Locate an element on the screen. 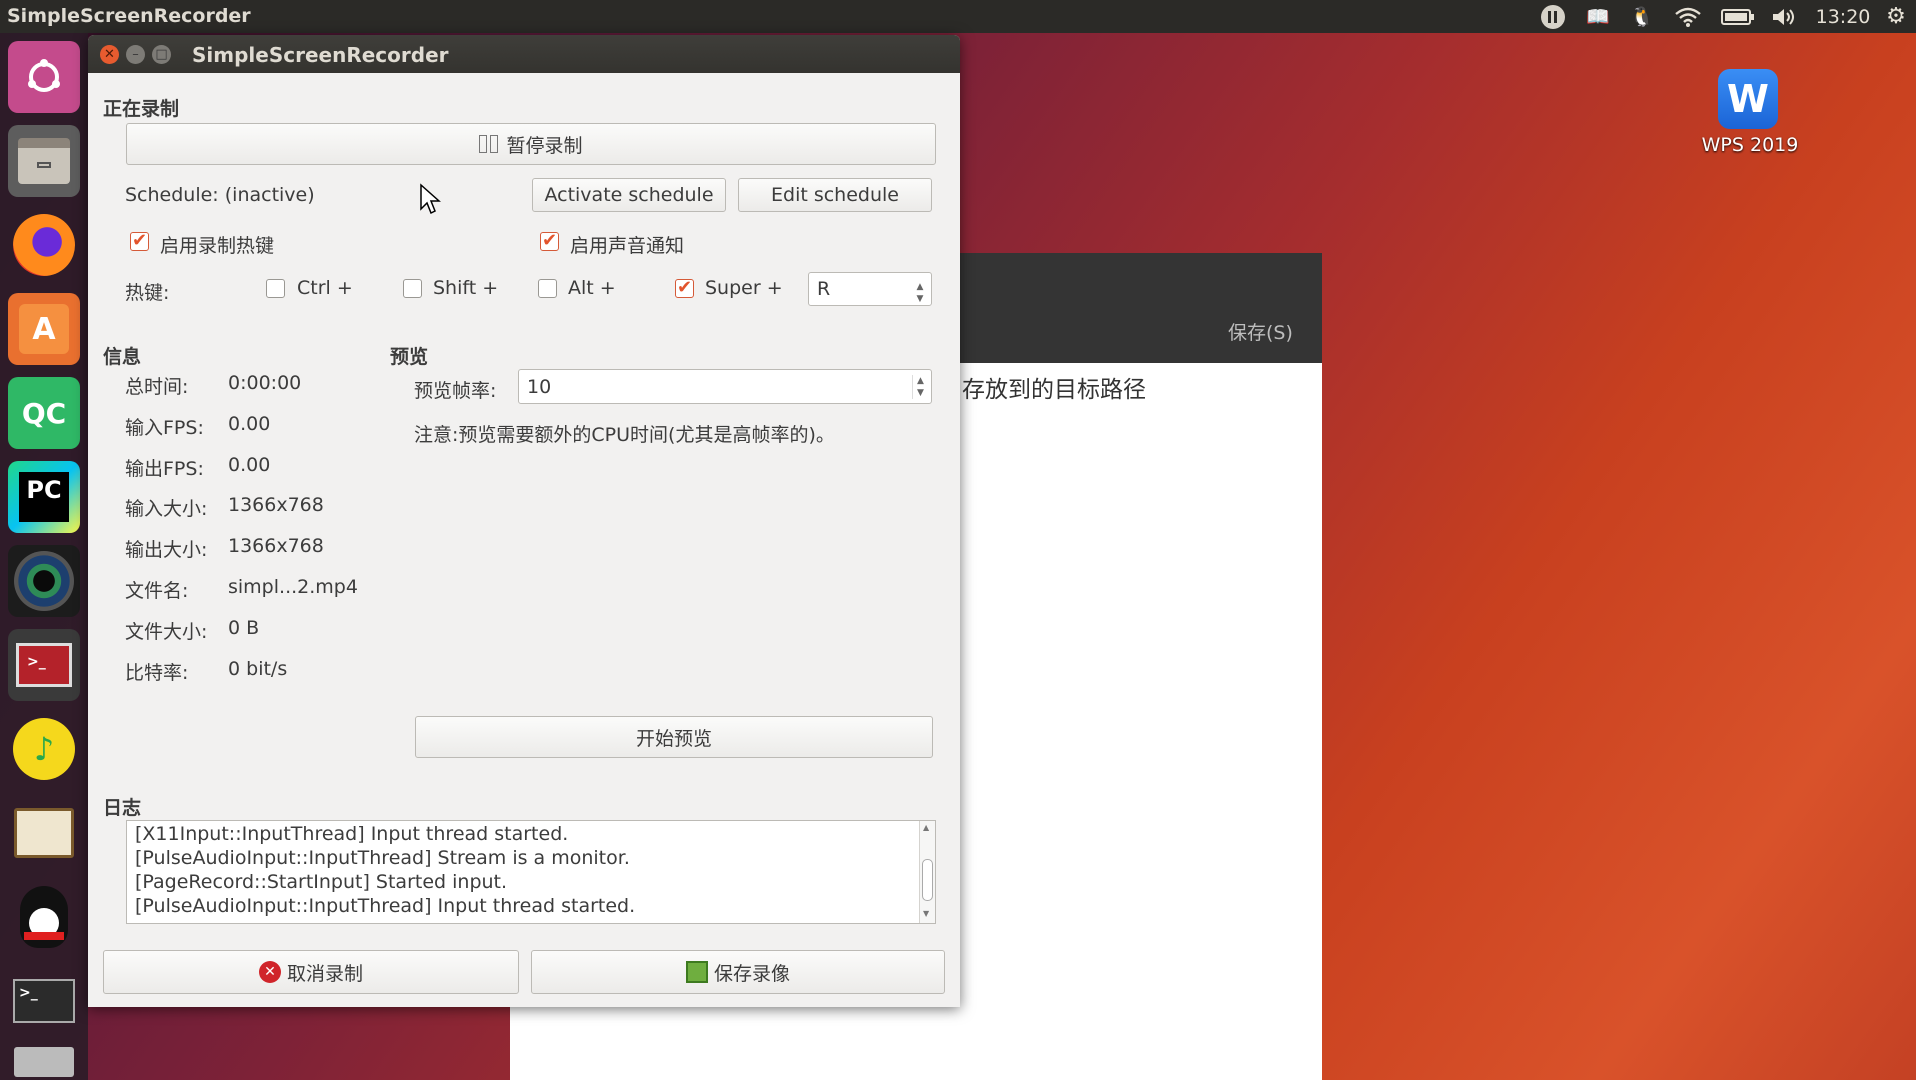 The height and width of the screenshot is (1080, 1916). log-scrollbar: ▲ ▼ is located at coordinates (927, 872).